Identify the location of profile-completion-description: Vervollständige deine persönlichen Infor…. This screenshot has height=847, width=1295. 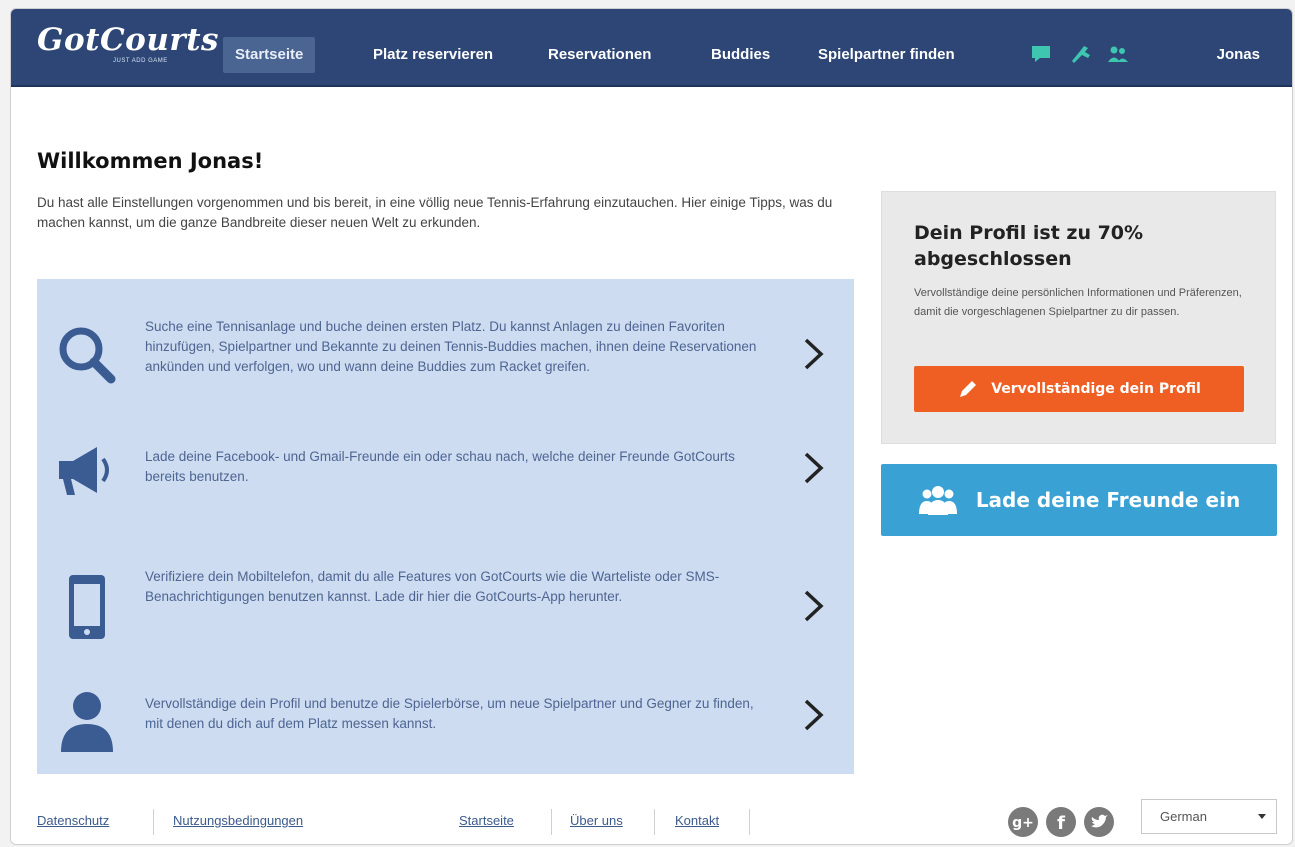
(1078, 302).